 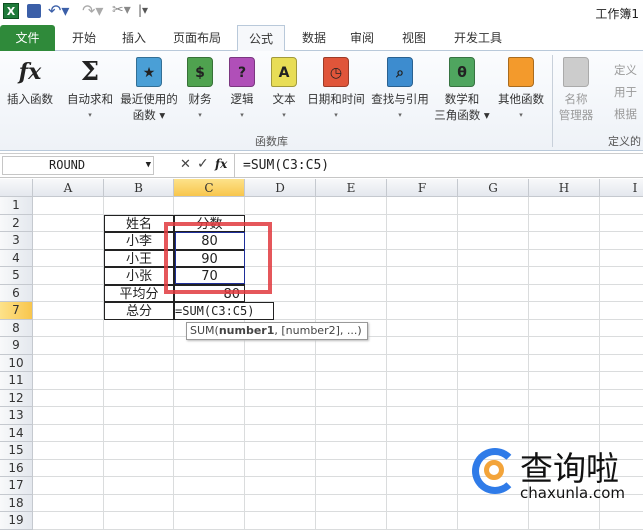 What do you see at coordinates (493, 206) in the screenshot?
I see `cell-G1` at bounding box center [493, 206].